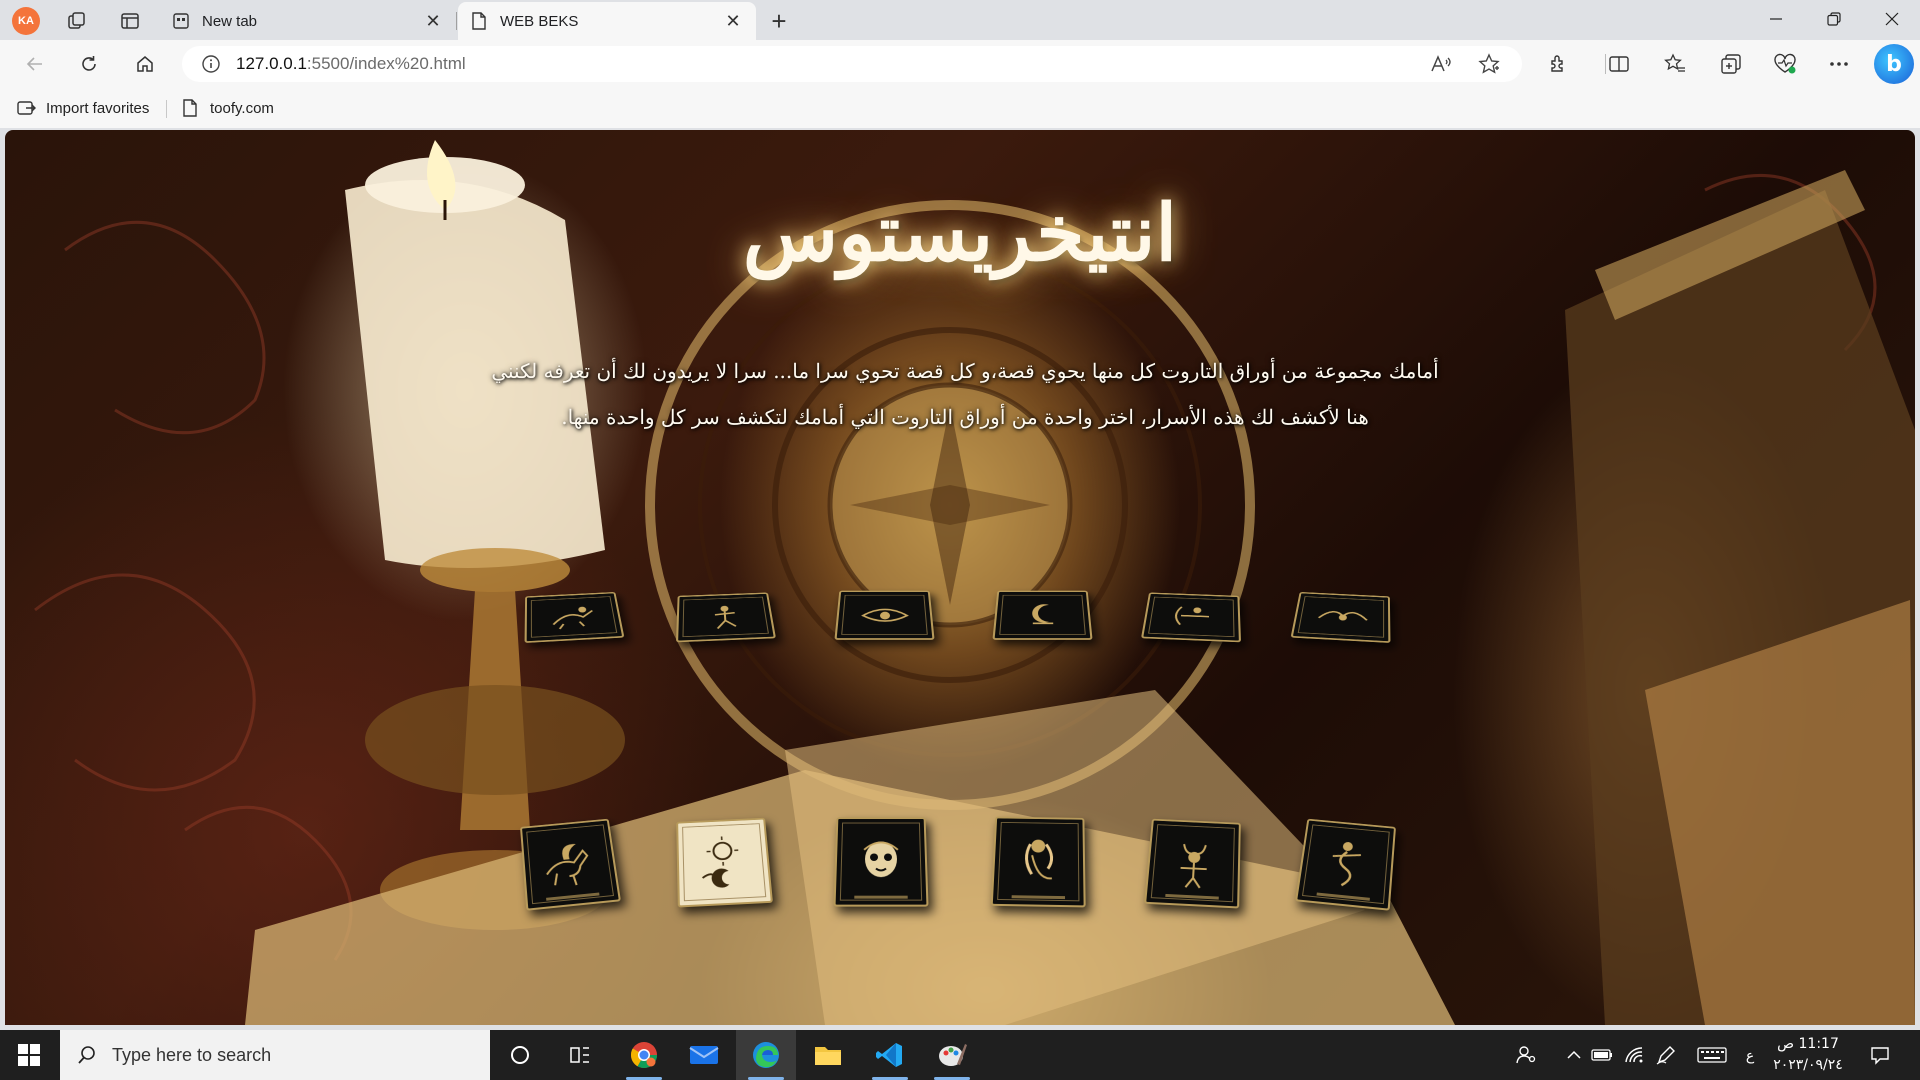 The width and height of the screenshot is (1920, 1080). I want to click on split-screen-icon, so click(1619, 64).